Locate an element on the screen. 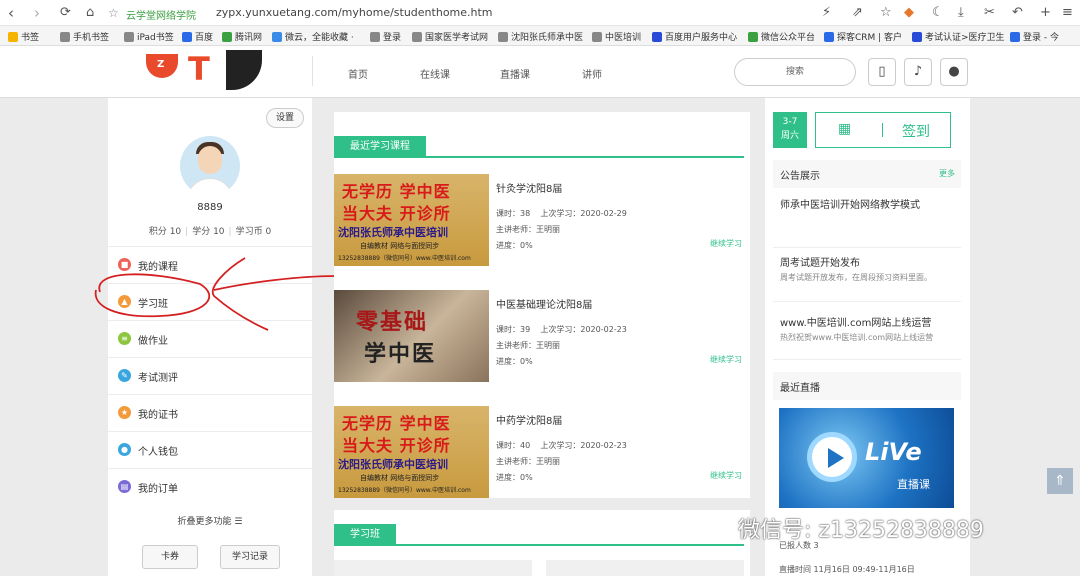 This screenshot has width=1080, height=576. notice-title: 公告展示 is located at coordinates (800, 176).